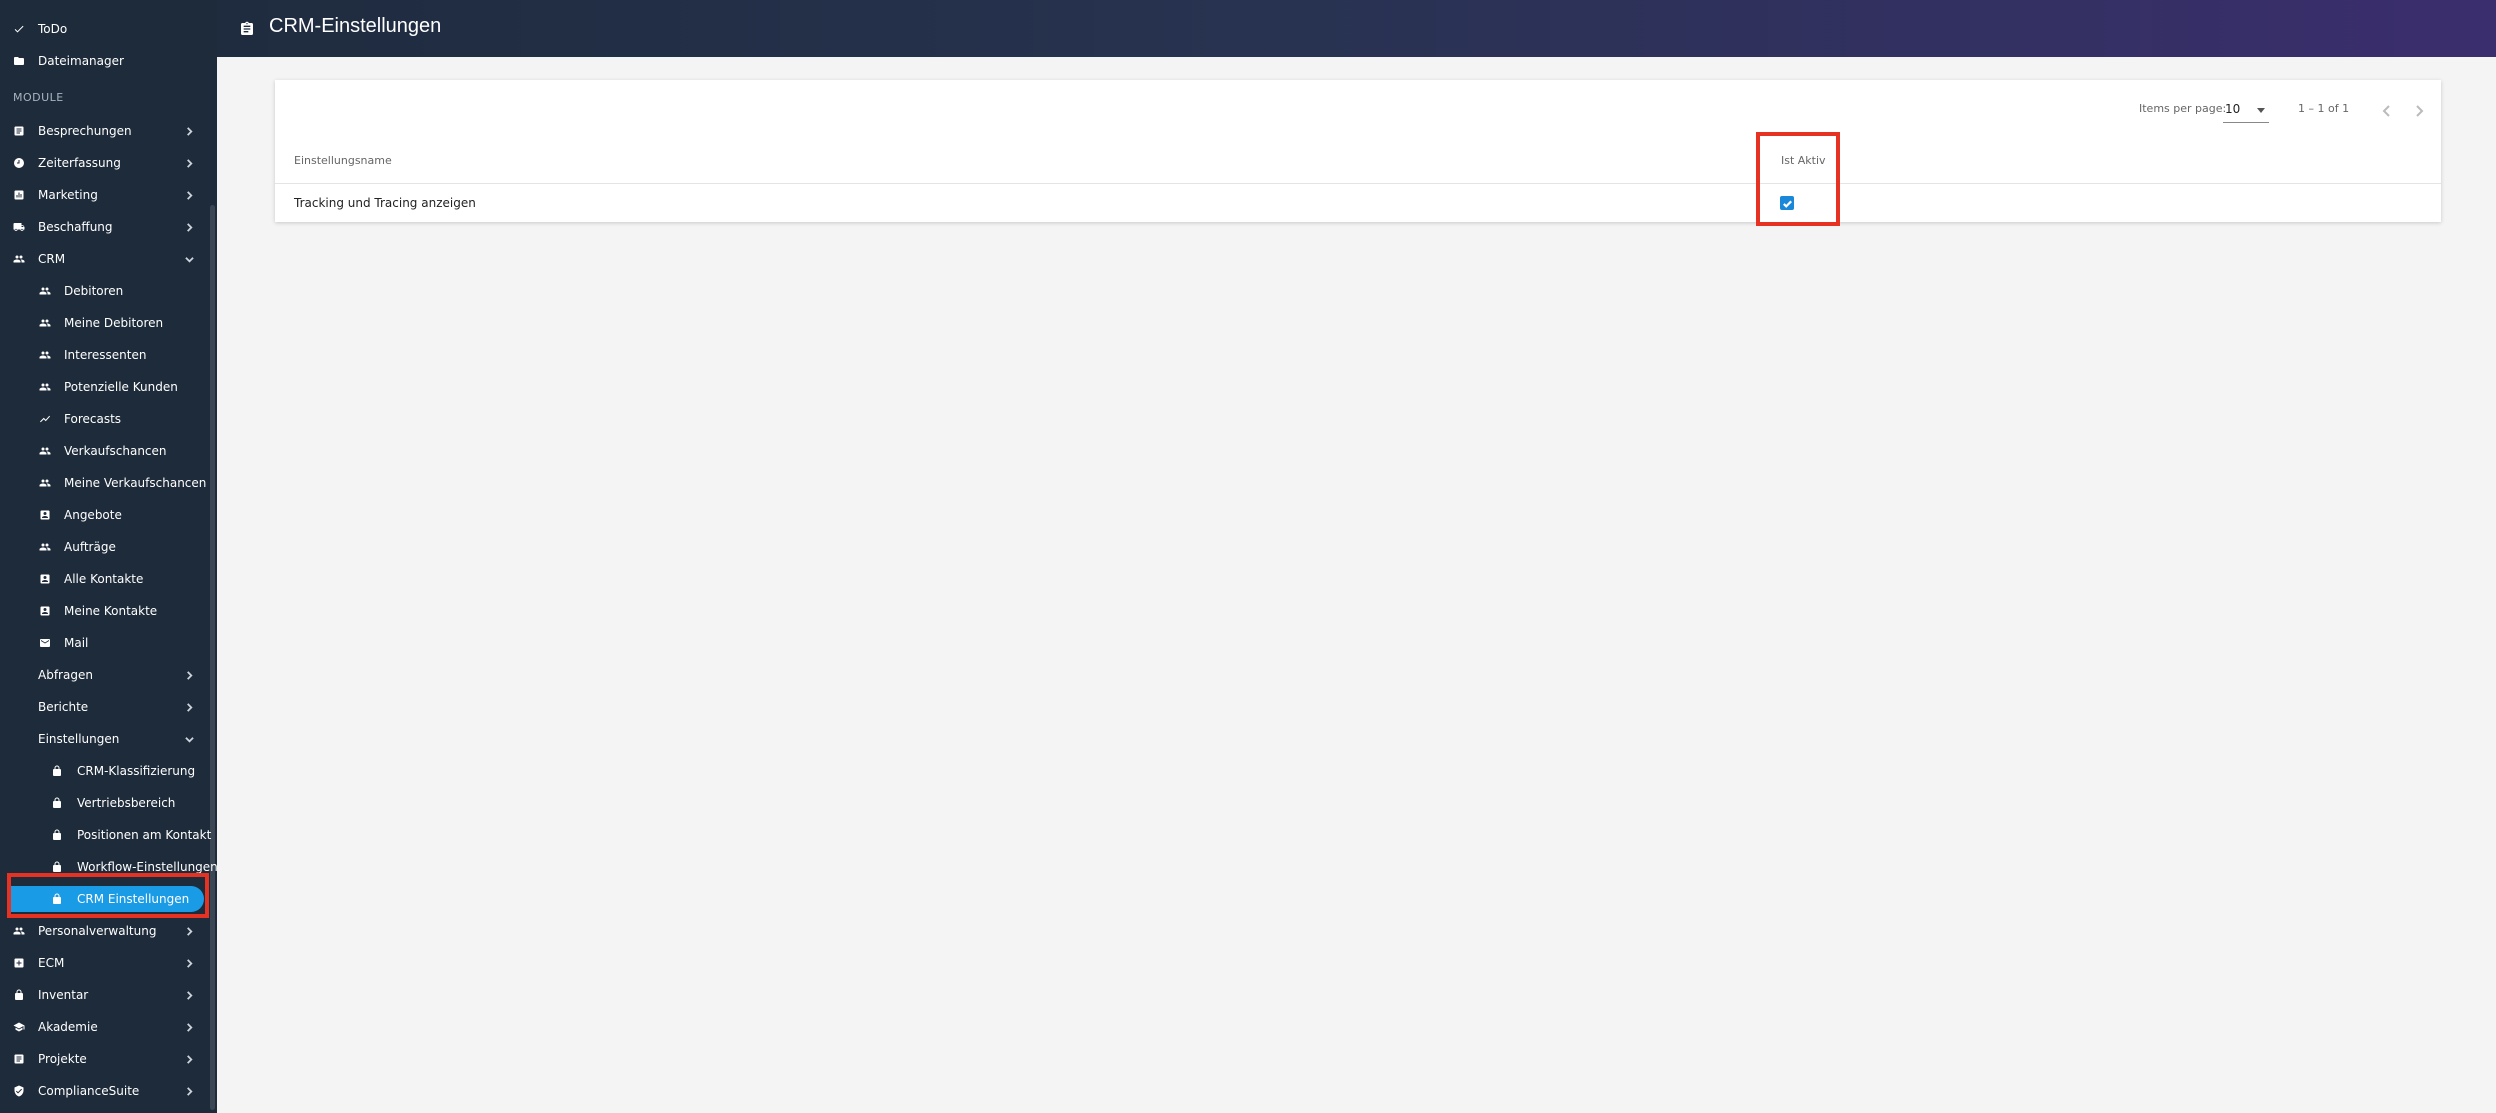 The image size is (2496, 1113). I want to click on clock-icon, so click(19, 163).